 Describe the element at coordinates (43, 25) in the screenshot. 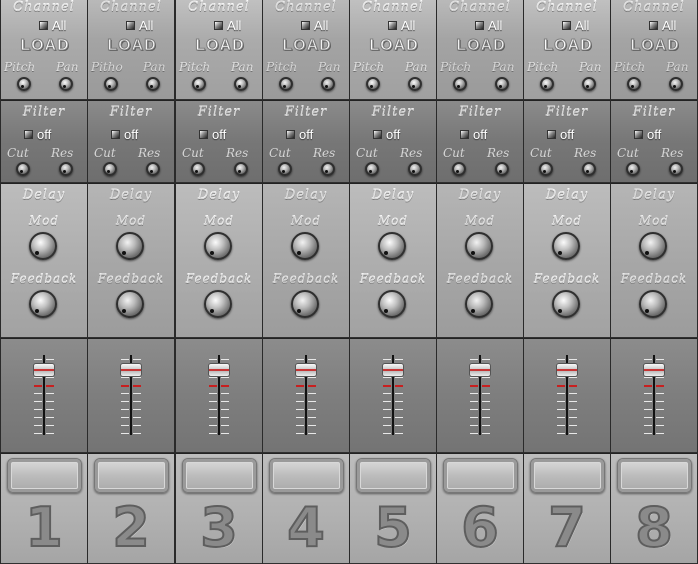

I see `square-toggle-icon` at that location.